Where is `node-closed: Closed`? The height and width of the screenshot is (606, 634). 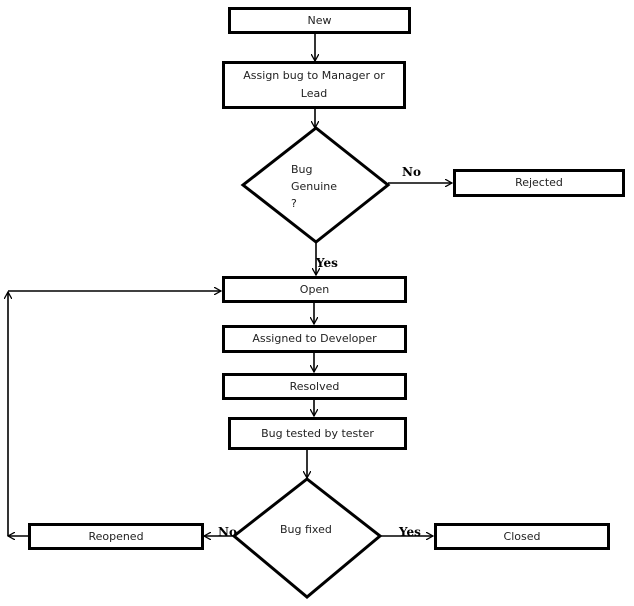 node-closed: Closed is located at coordinates (522, 536).